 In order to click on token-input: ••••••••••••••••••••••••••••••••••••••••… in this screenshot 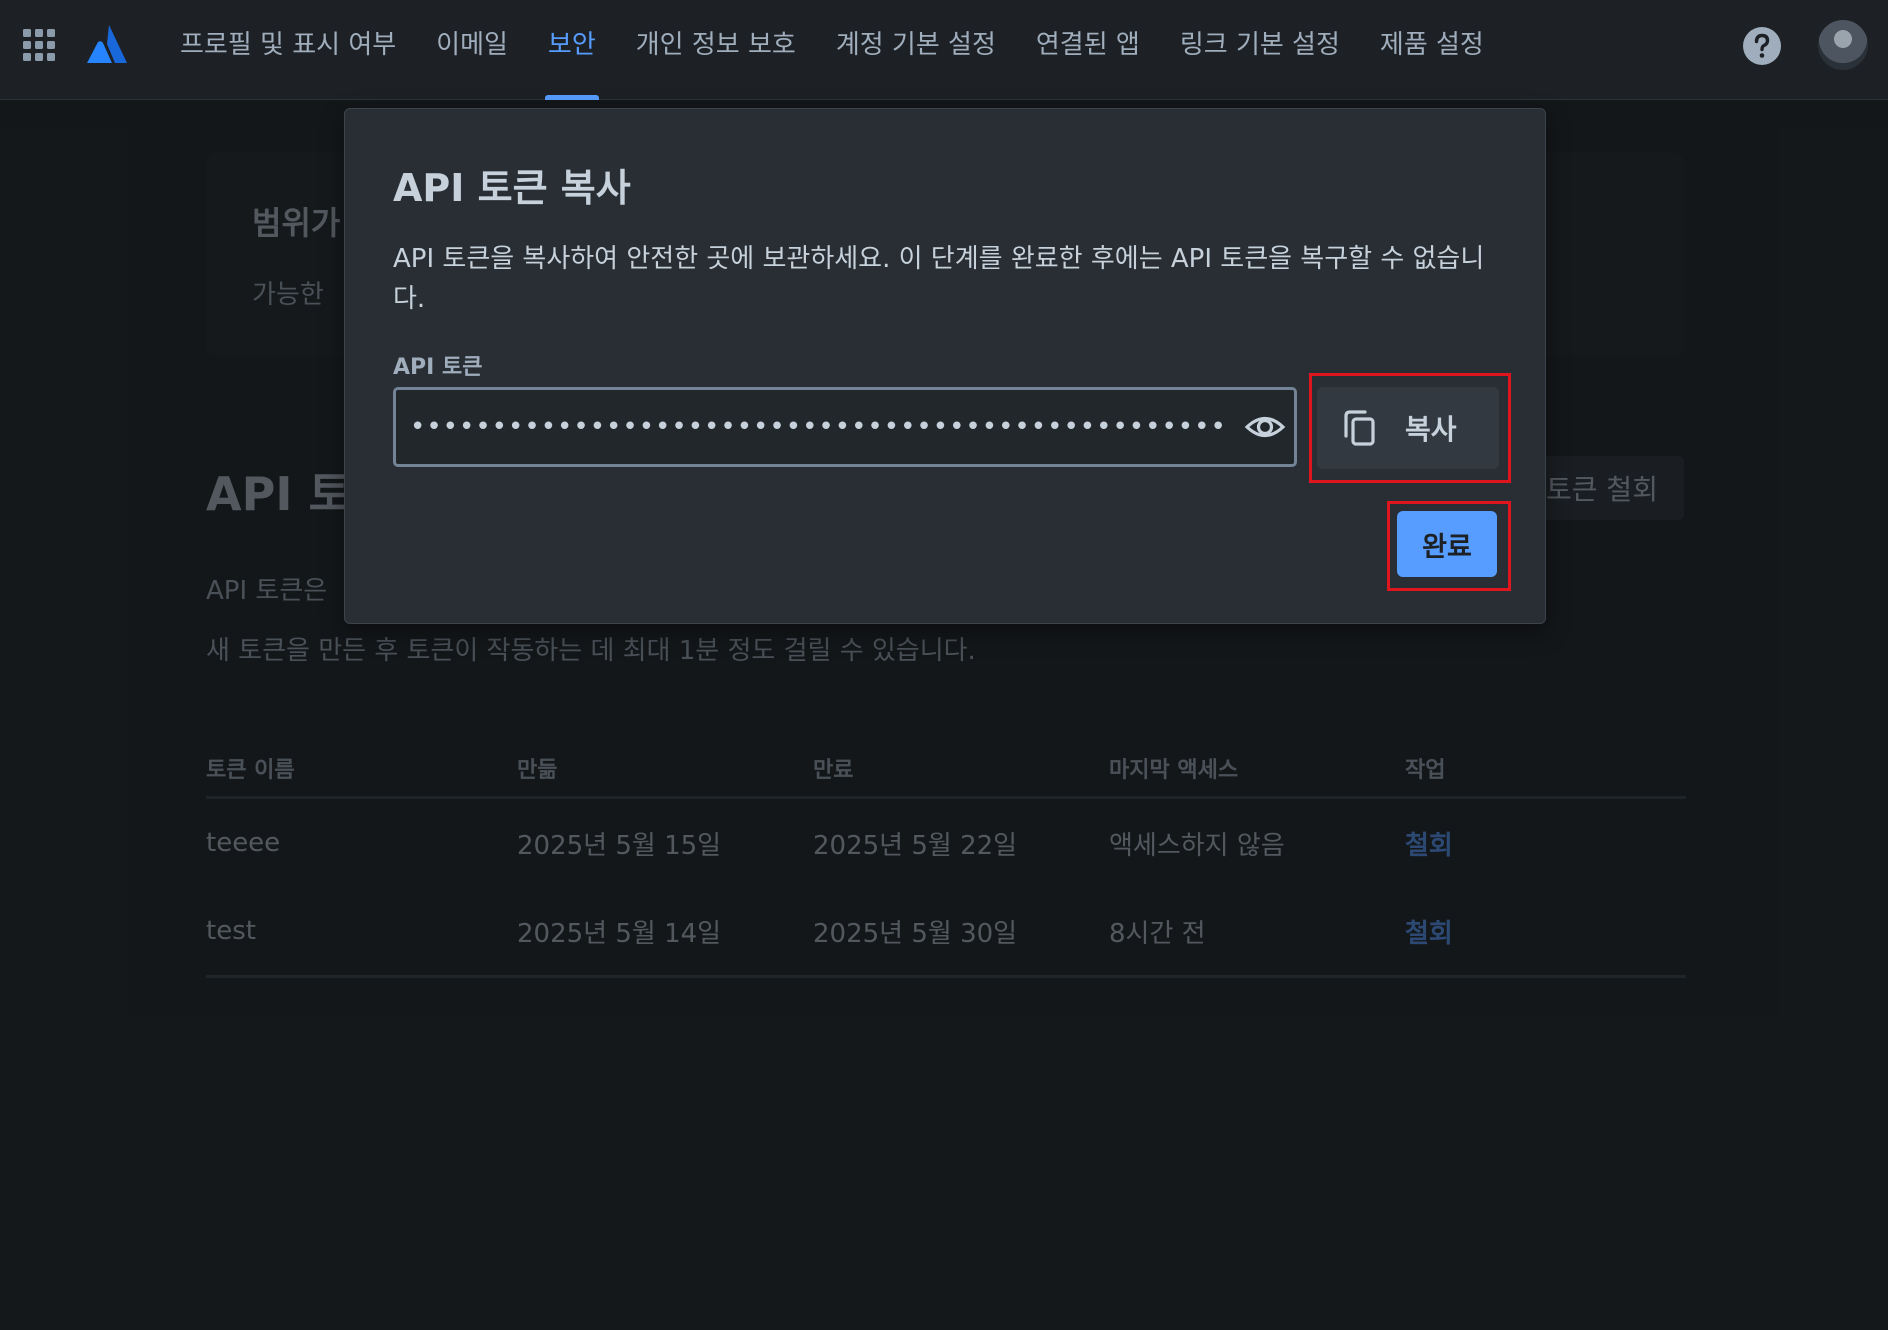, I will do `click(820, 427)`.